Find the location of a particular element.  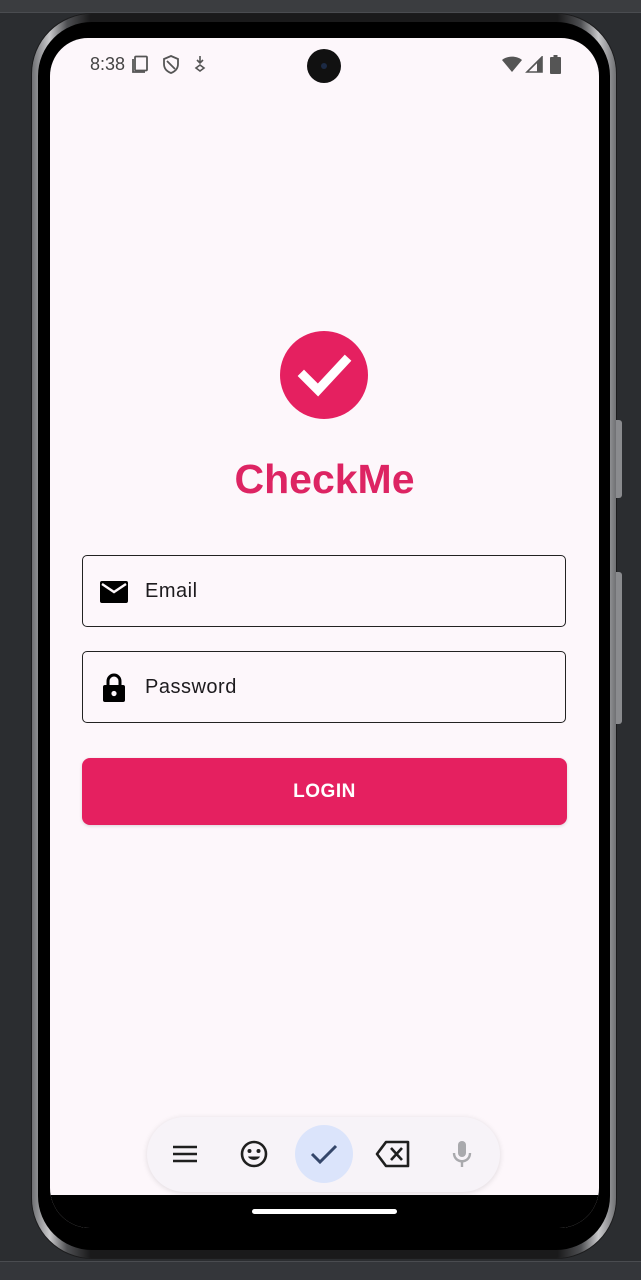

login-button: LOGIN is located at coordinates (324, 791).